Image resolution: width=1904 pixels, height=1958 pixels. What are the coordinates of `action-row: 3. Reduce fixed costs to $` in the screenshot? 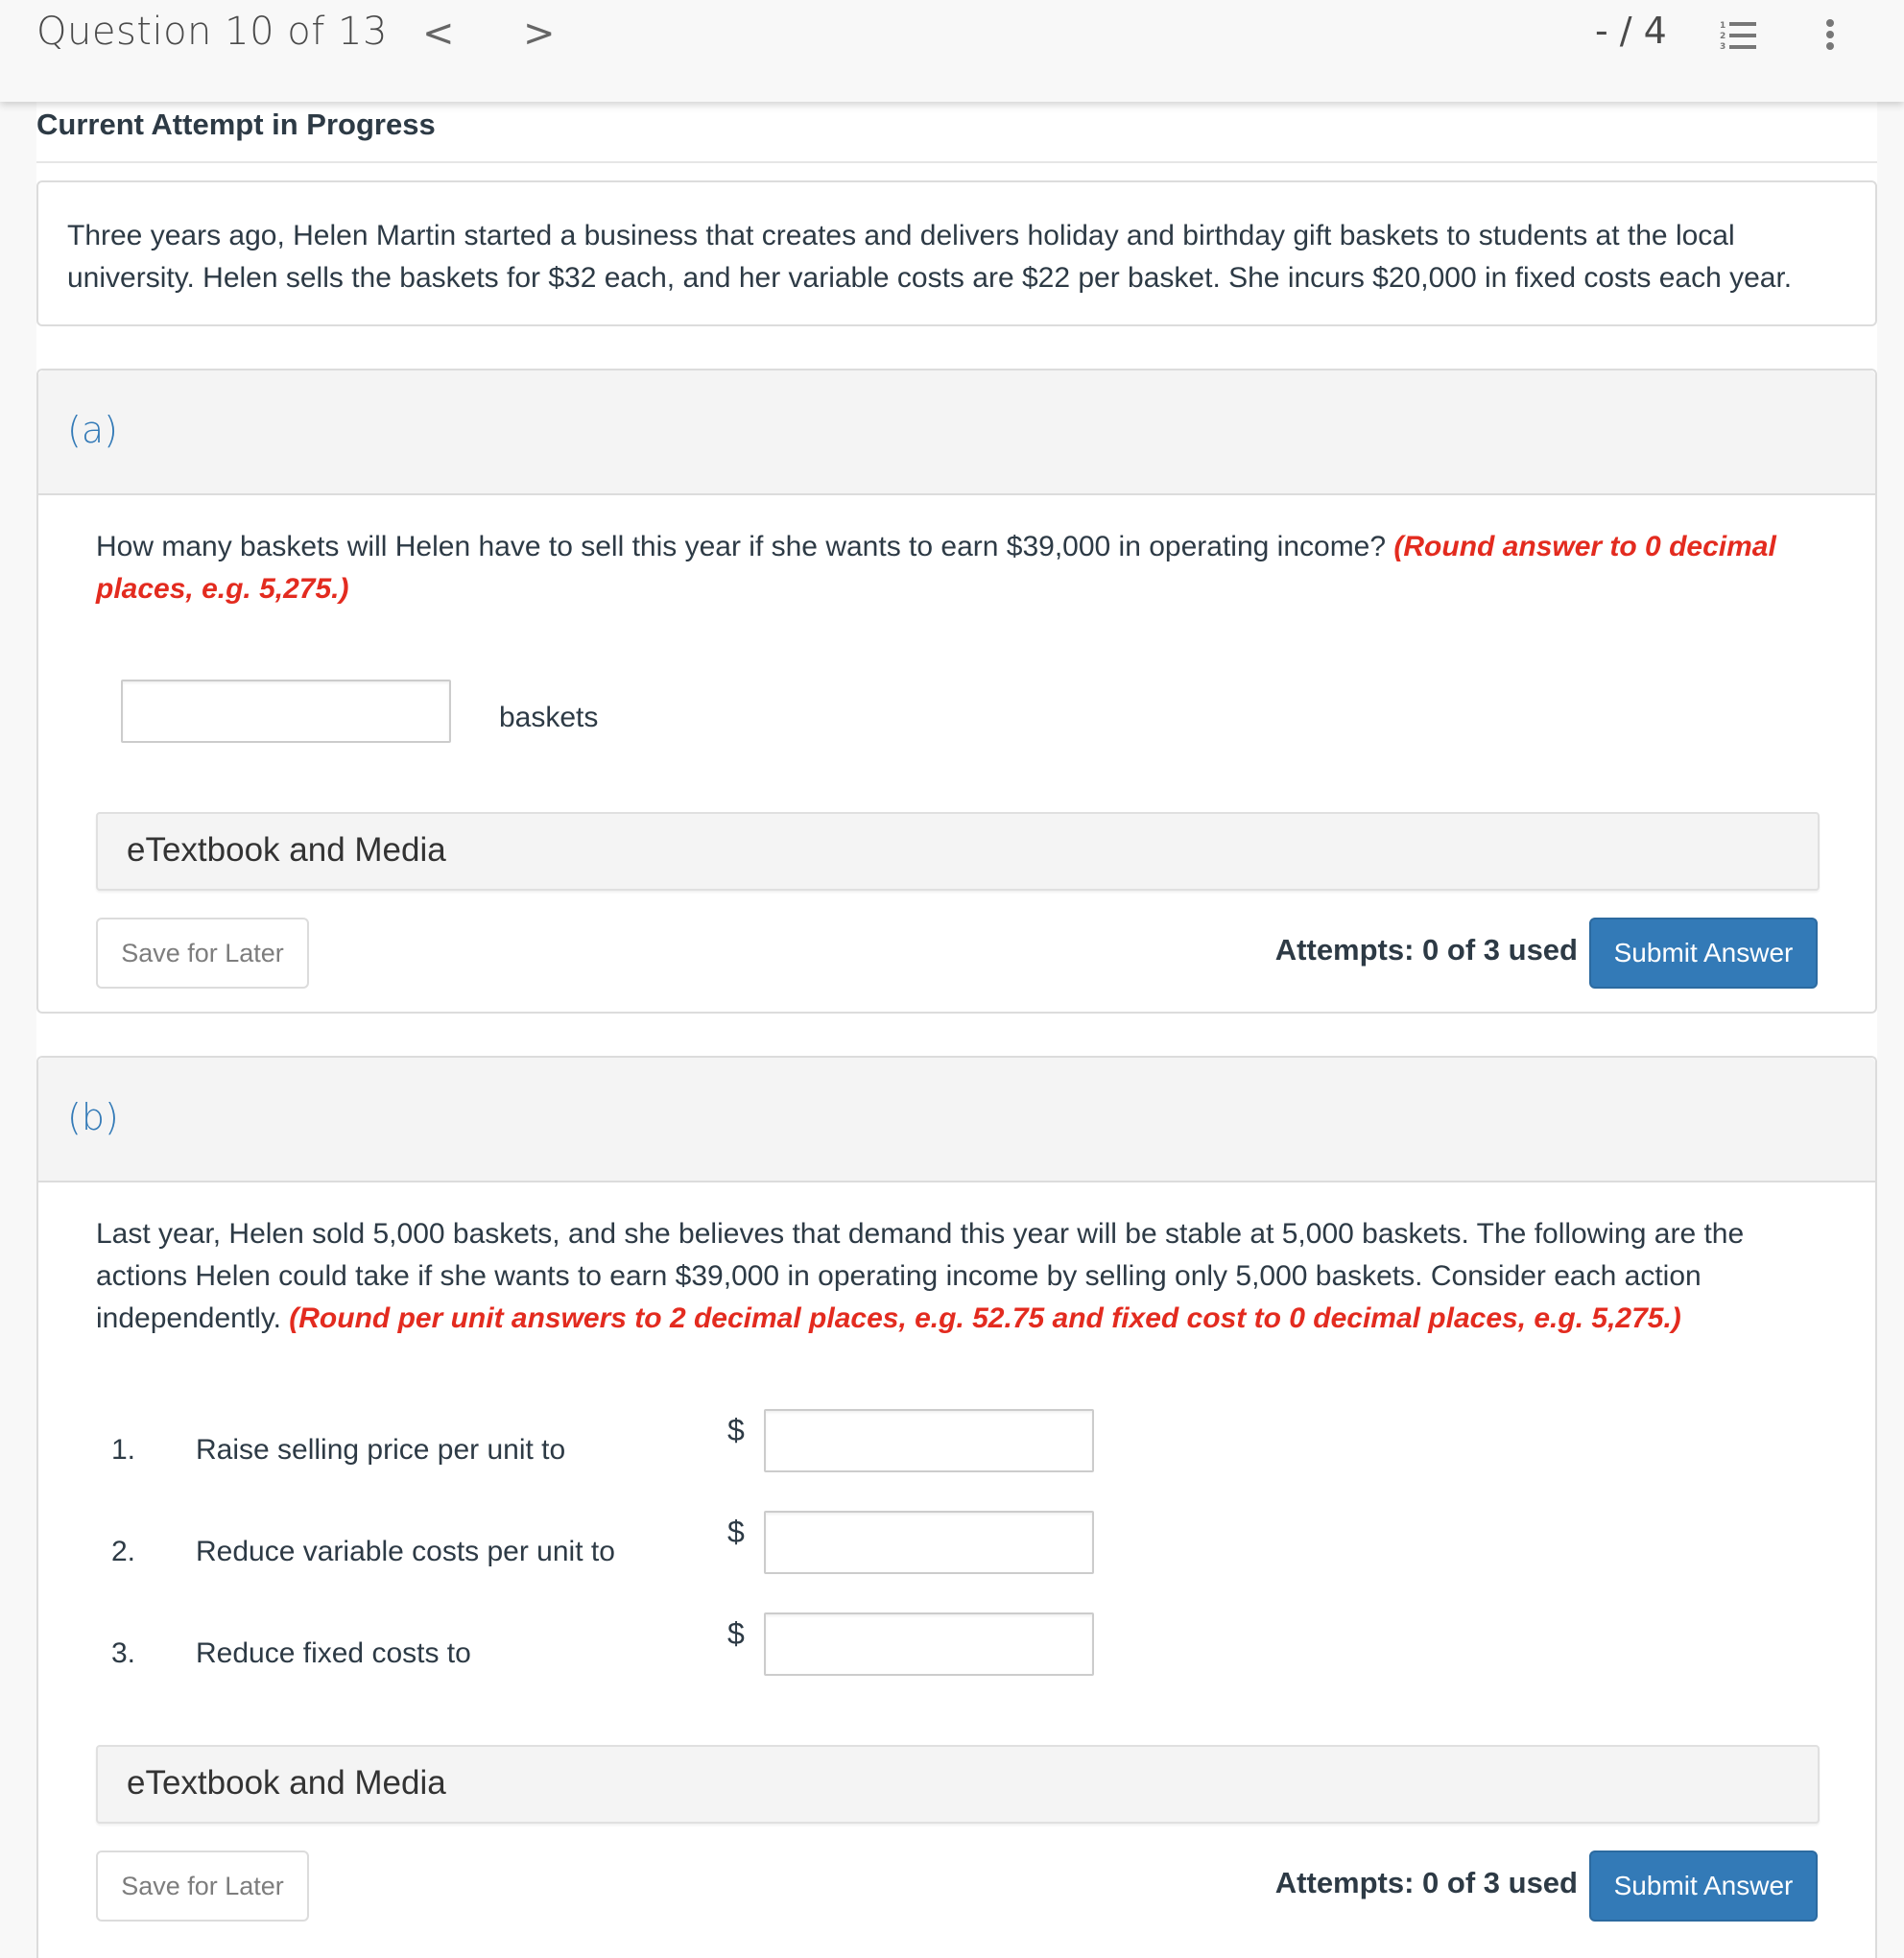 It's located at (602, 1646).